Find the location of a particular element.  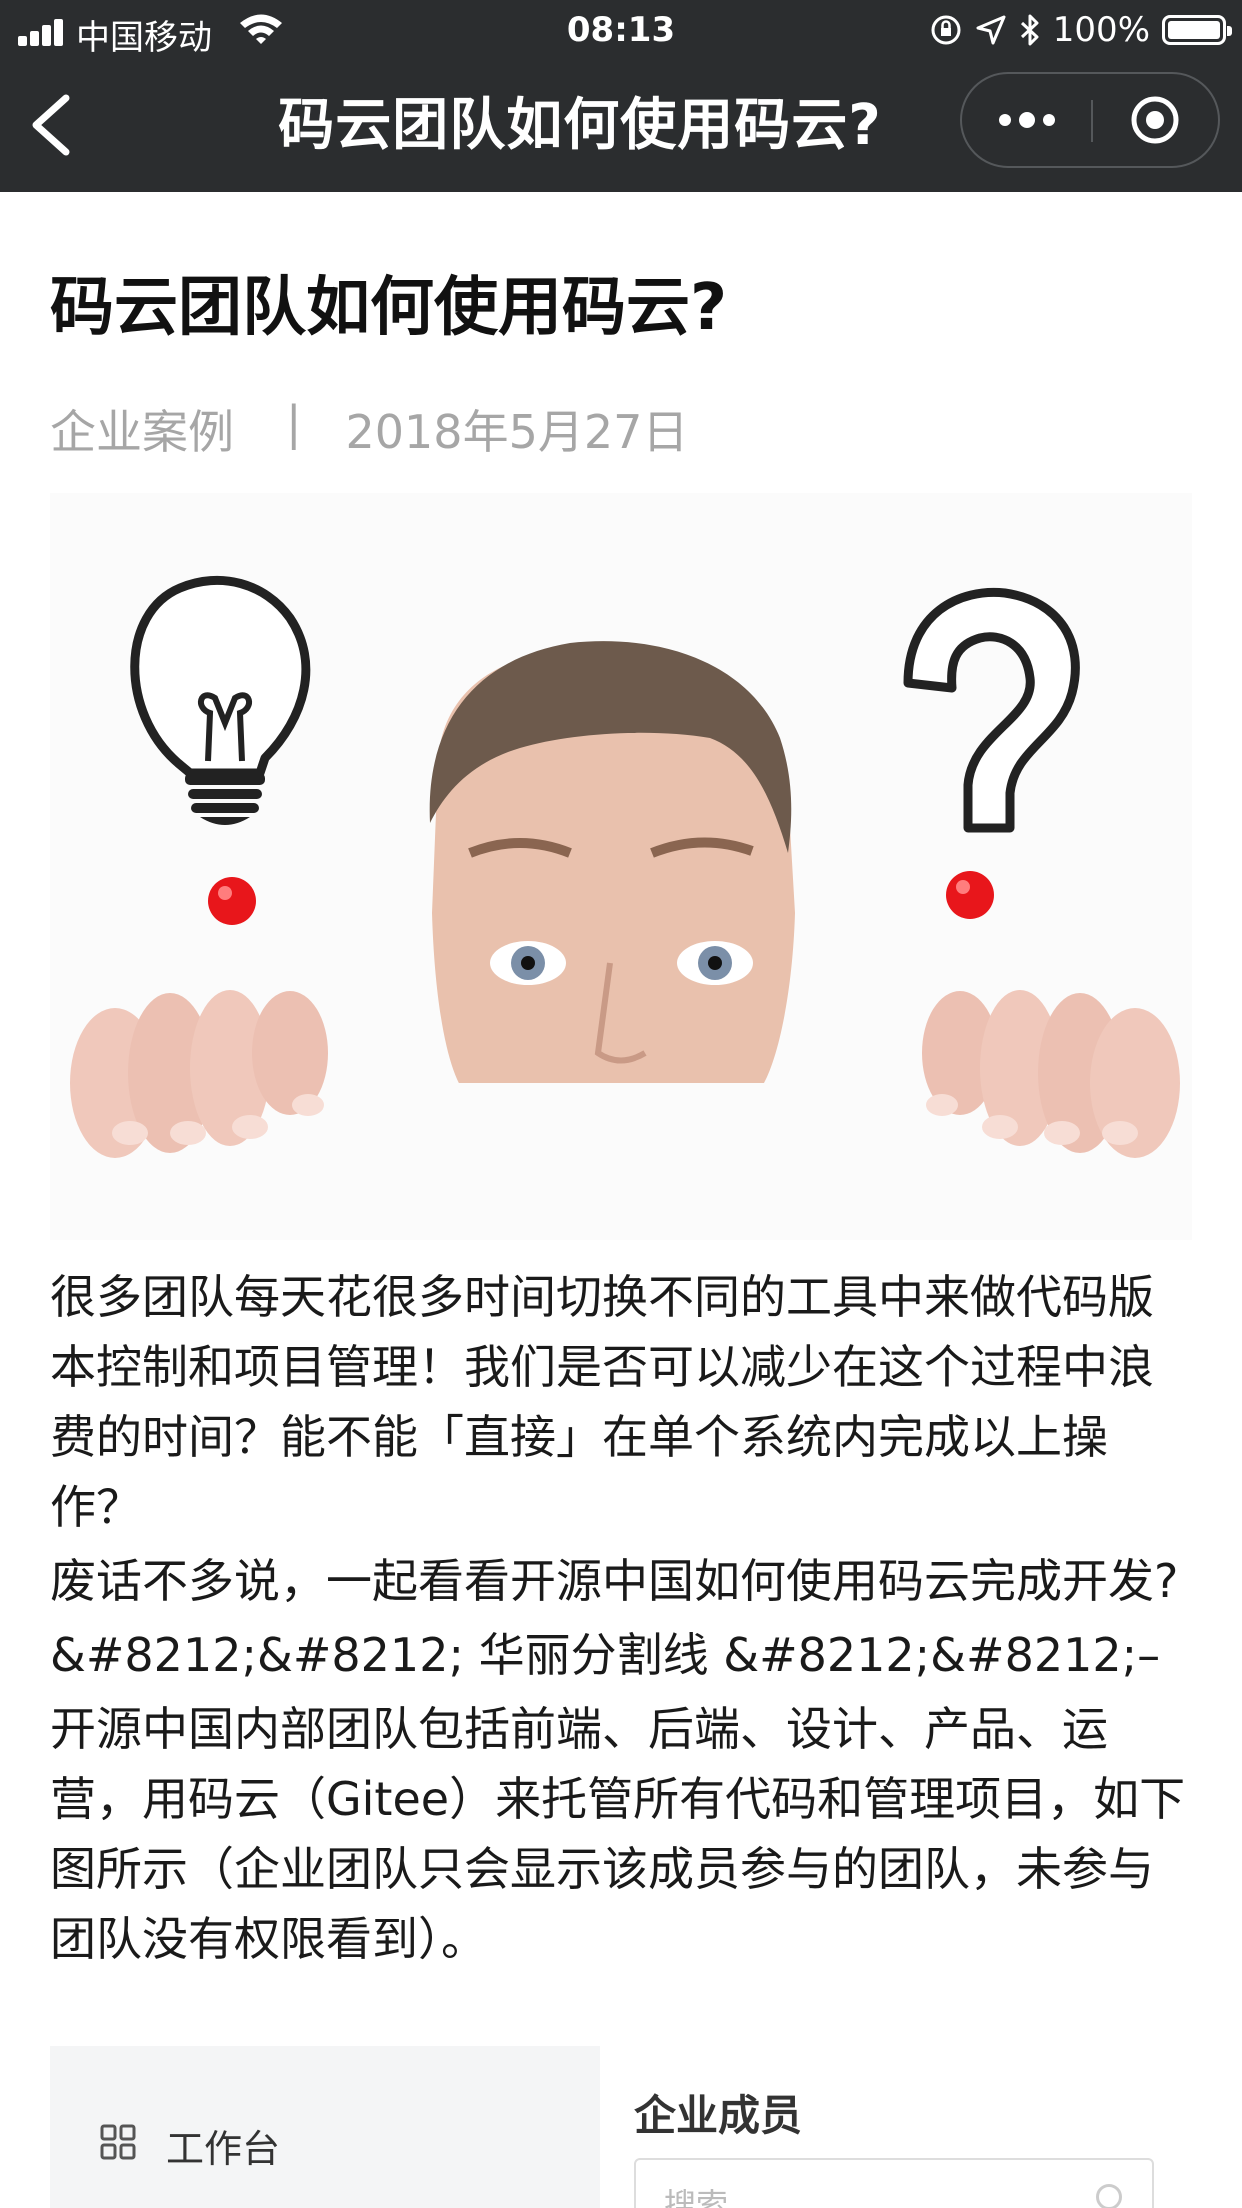

rotation-lock-icon is located at coordinates (946, 30).